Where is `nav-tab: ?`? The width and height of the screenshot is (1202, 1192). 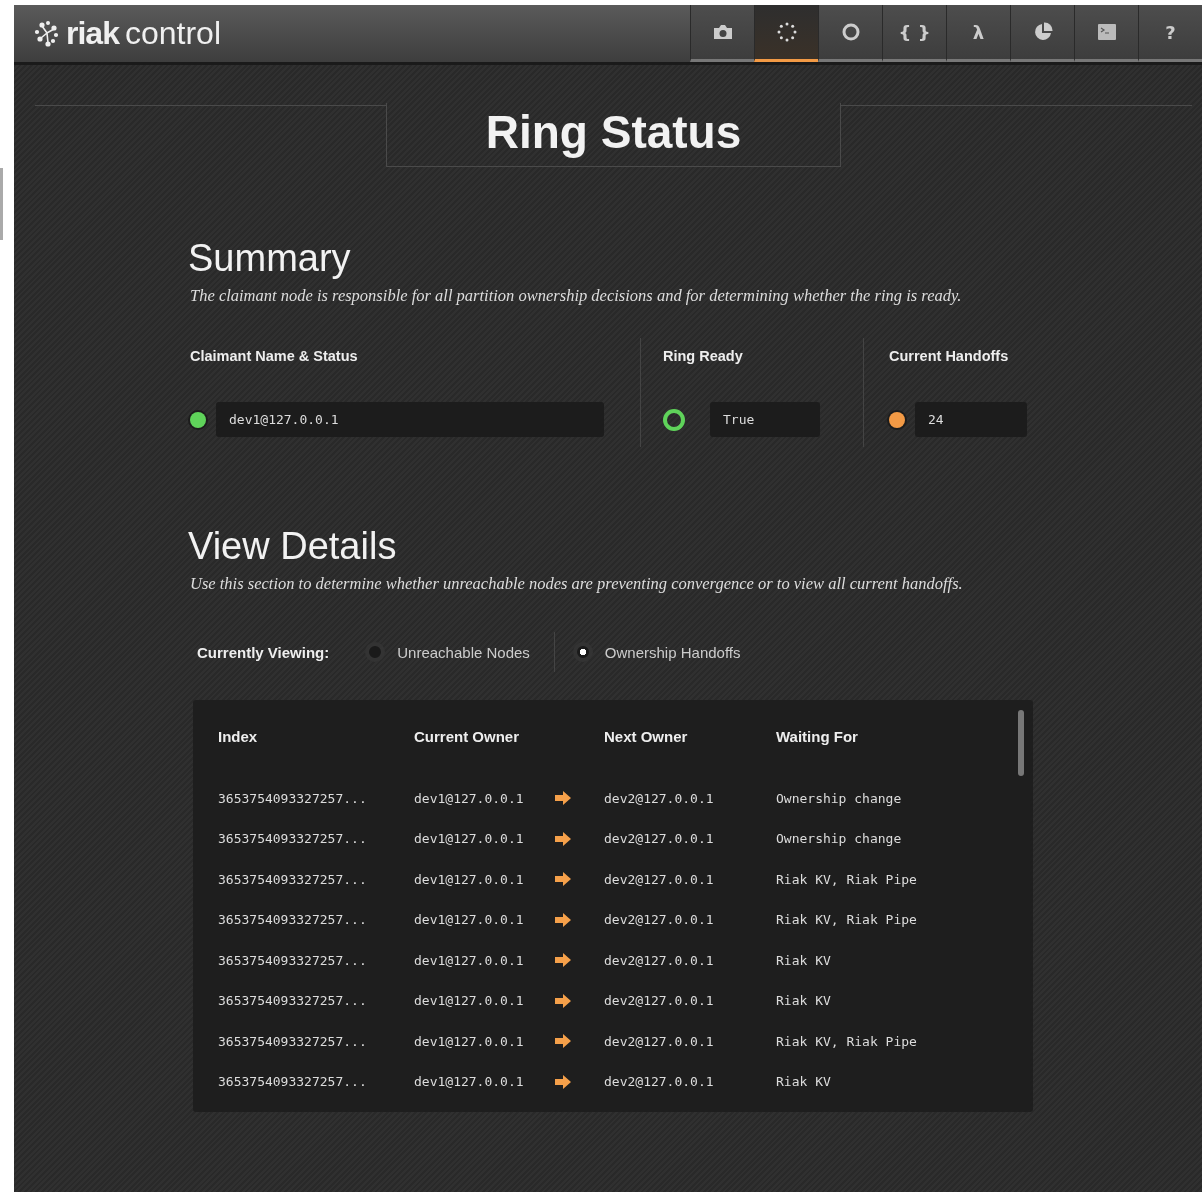 nav-tab: ? is located at coordinates (1170, 33).